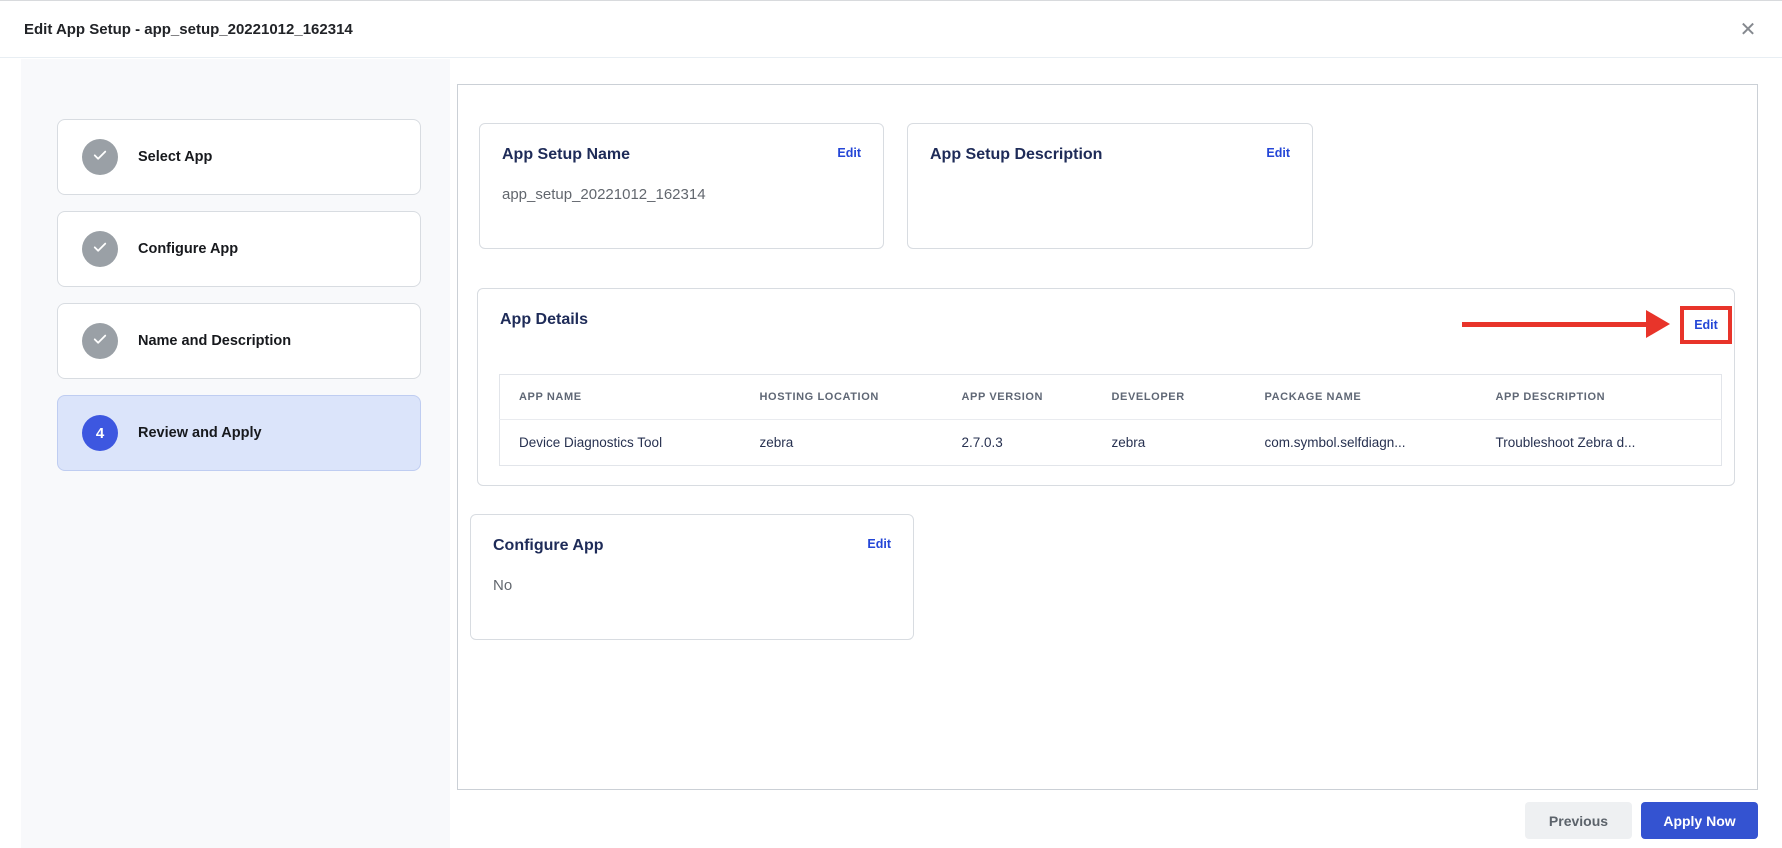  I want to click on cell-app-name: Device Diagnostics Tool, so click(591, 442).